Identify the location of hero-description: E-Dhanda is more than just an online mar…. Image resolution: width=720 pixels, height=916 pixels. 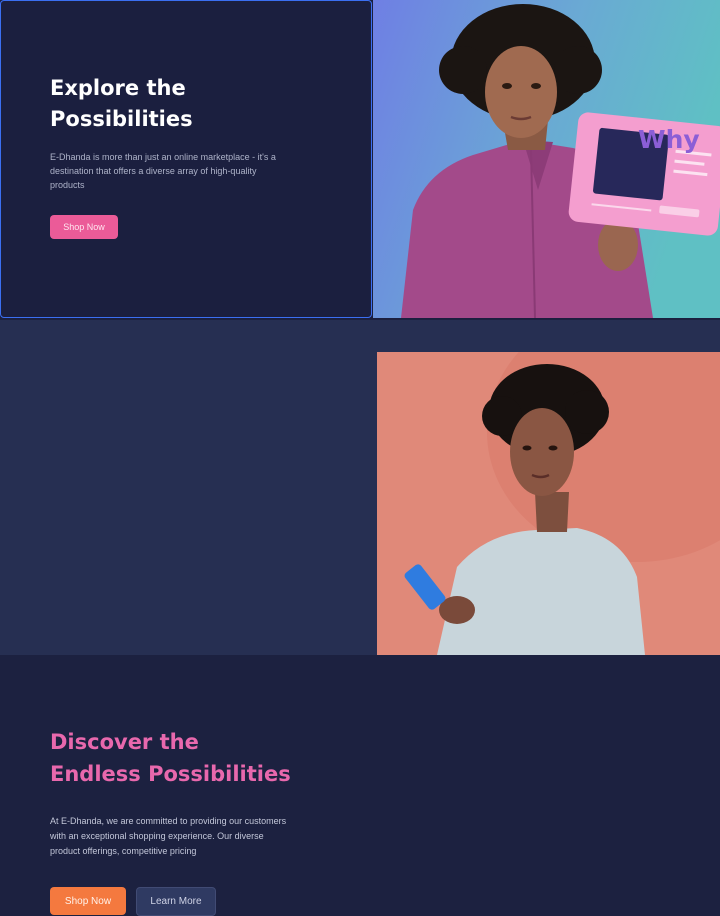
(163, 171).